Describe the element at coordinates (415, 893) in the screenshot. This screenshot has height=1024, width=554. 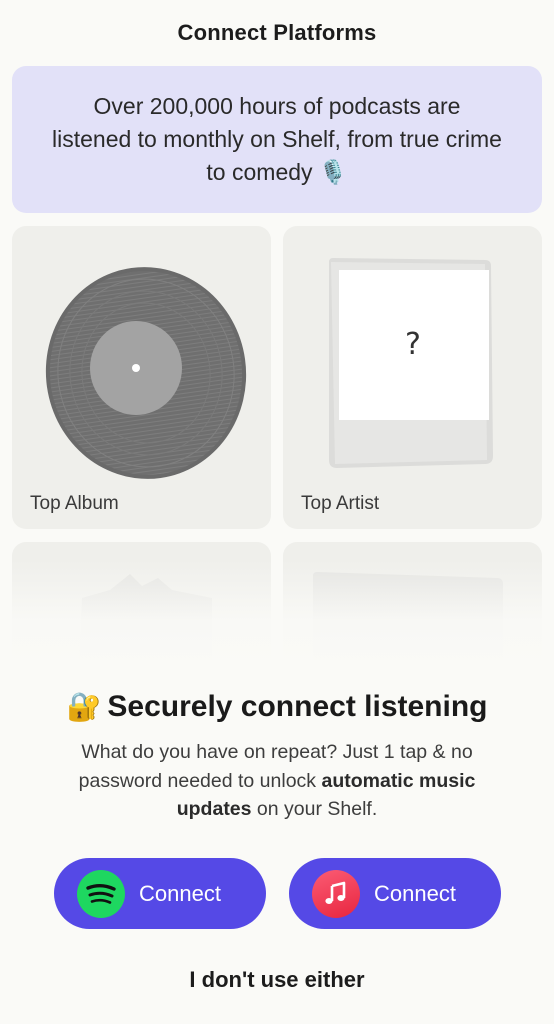
I see `connect-apple-music-label: Connect` at that location.